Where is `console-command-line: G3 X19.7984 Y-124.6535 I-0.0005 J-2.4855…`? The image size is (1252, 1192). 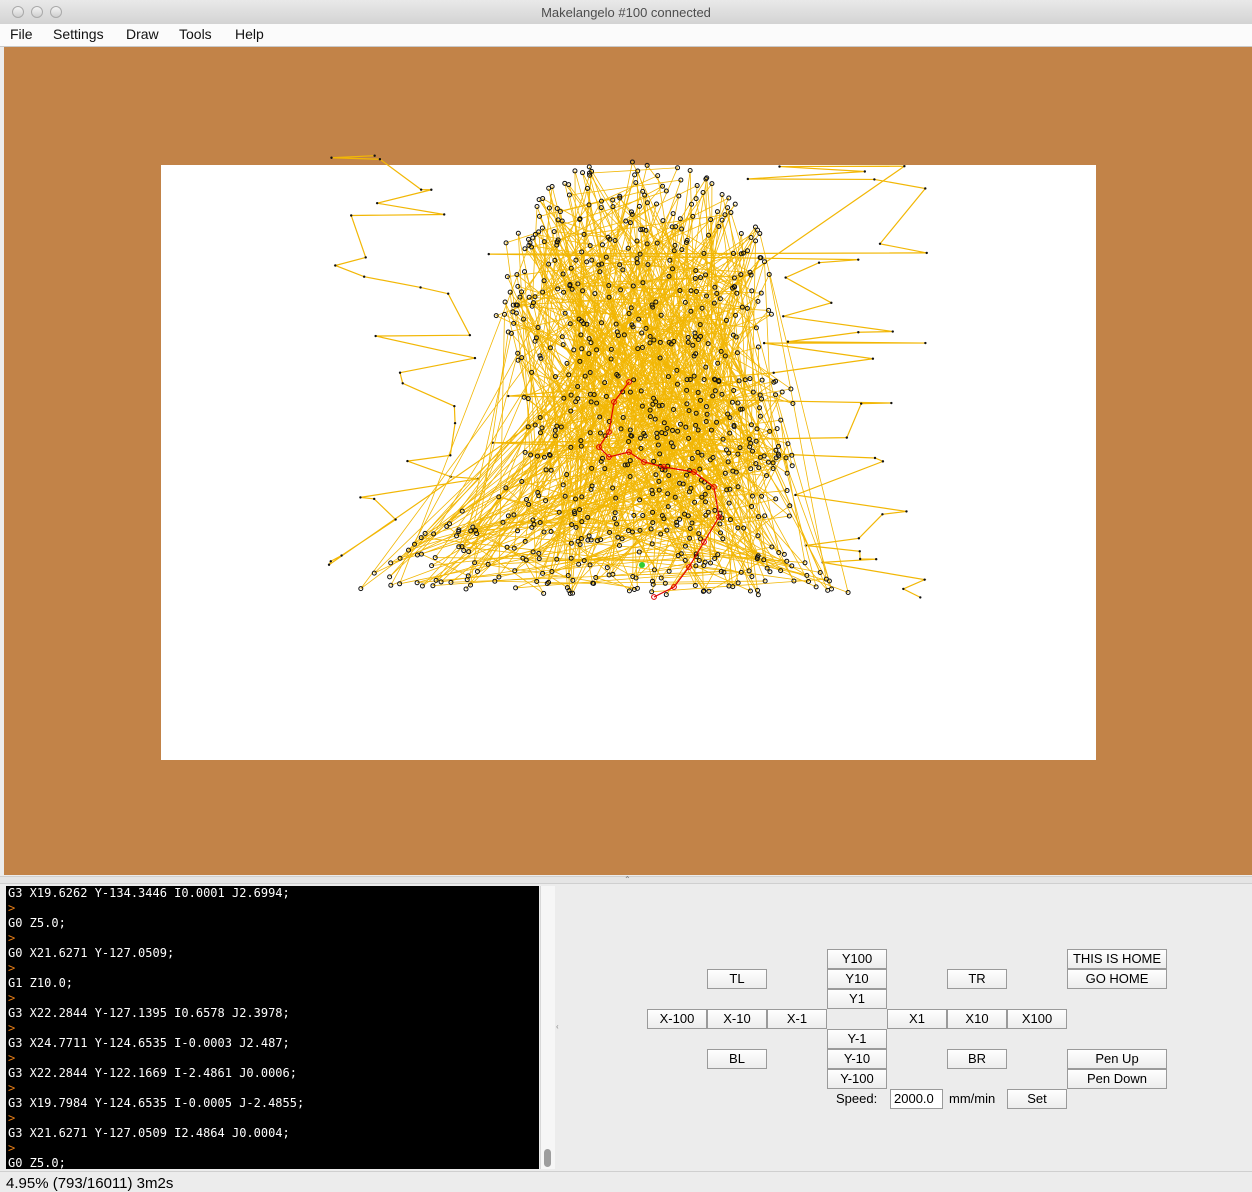
console-command-line: G3 X19.7984 Y-124.6535 I-0.0005 J-2.4855… is located at coordinates (156, 1103).